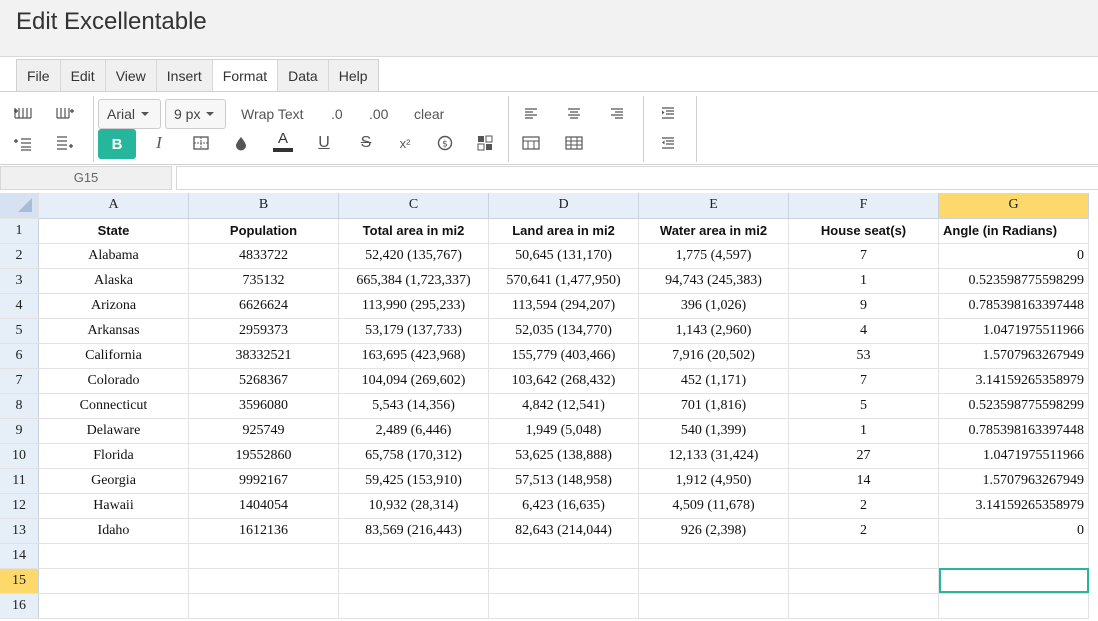 The width and height of the screenshot is (1098, 621). What do you see at coordinates (713, 431) in the screenshot?
I see `grid-cell: 540 (1,399)` at bounding box center [713, 431].